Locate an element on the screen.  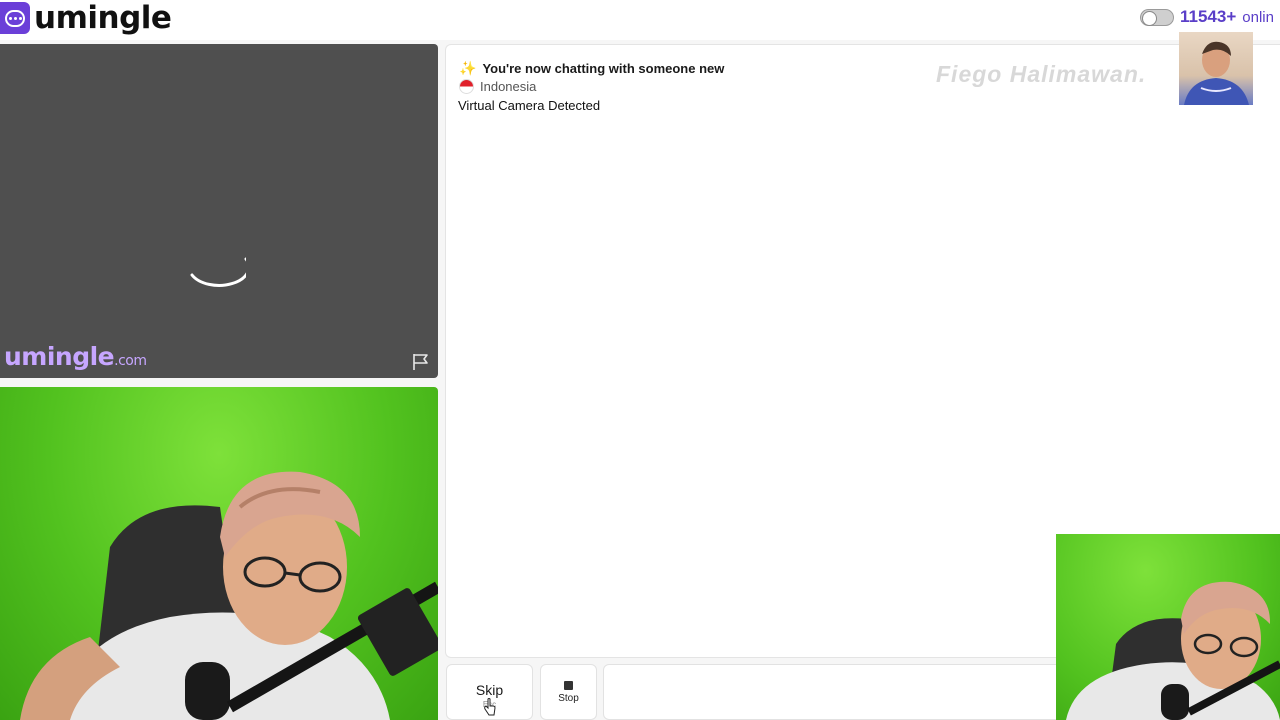
country-name: Indonesia is located at coordinates (508, 86).